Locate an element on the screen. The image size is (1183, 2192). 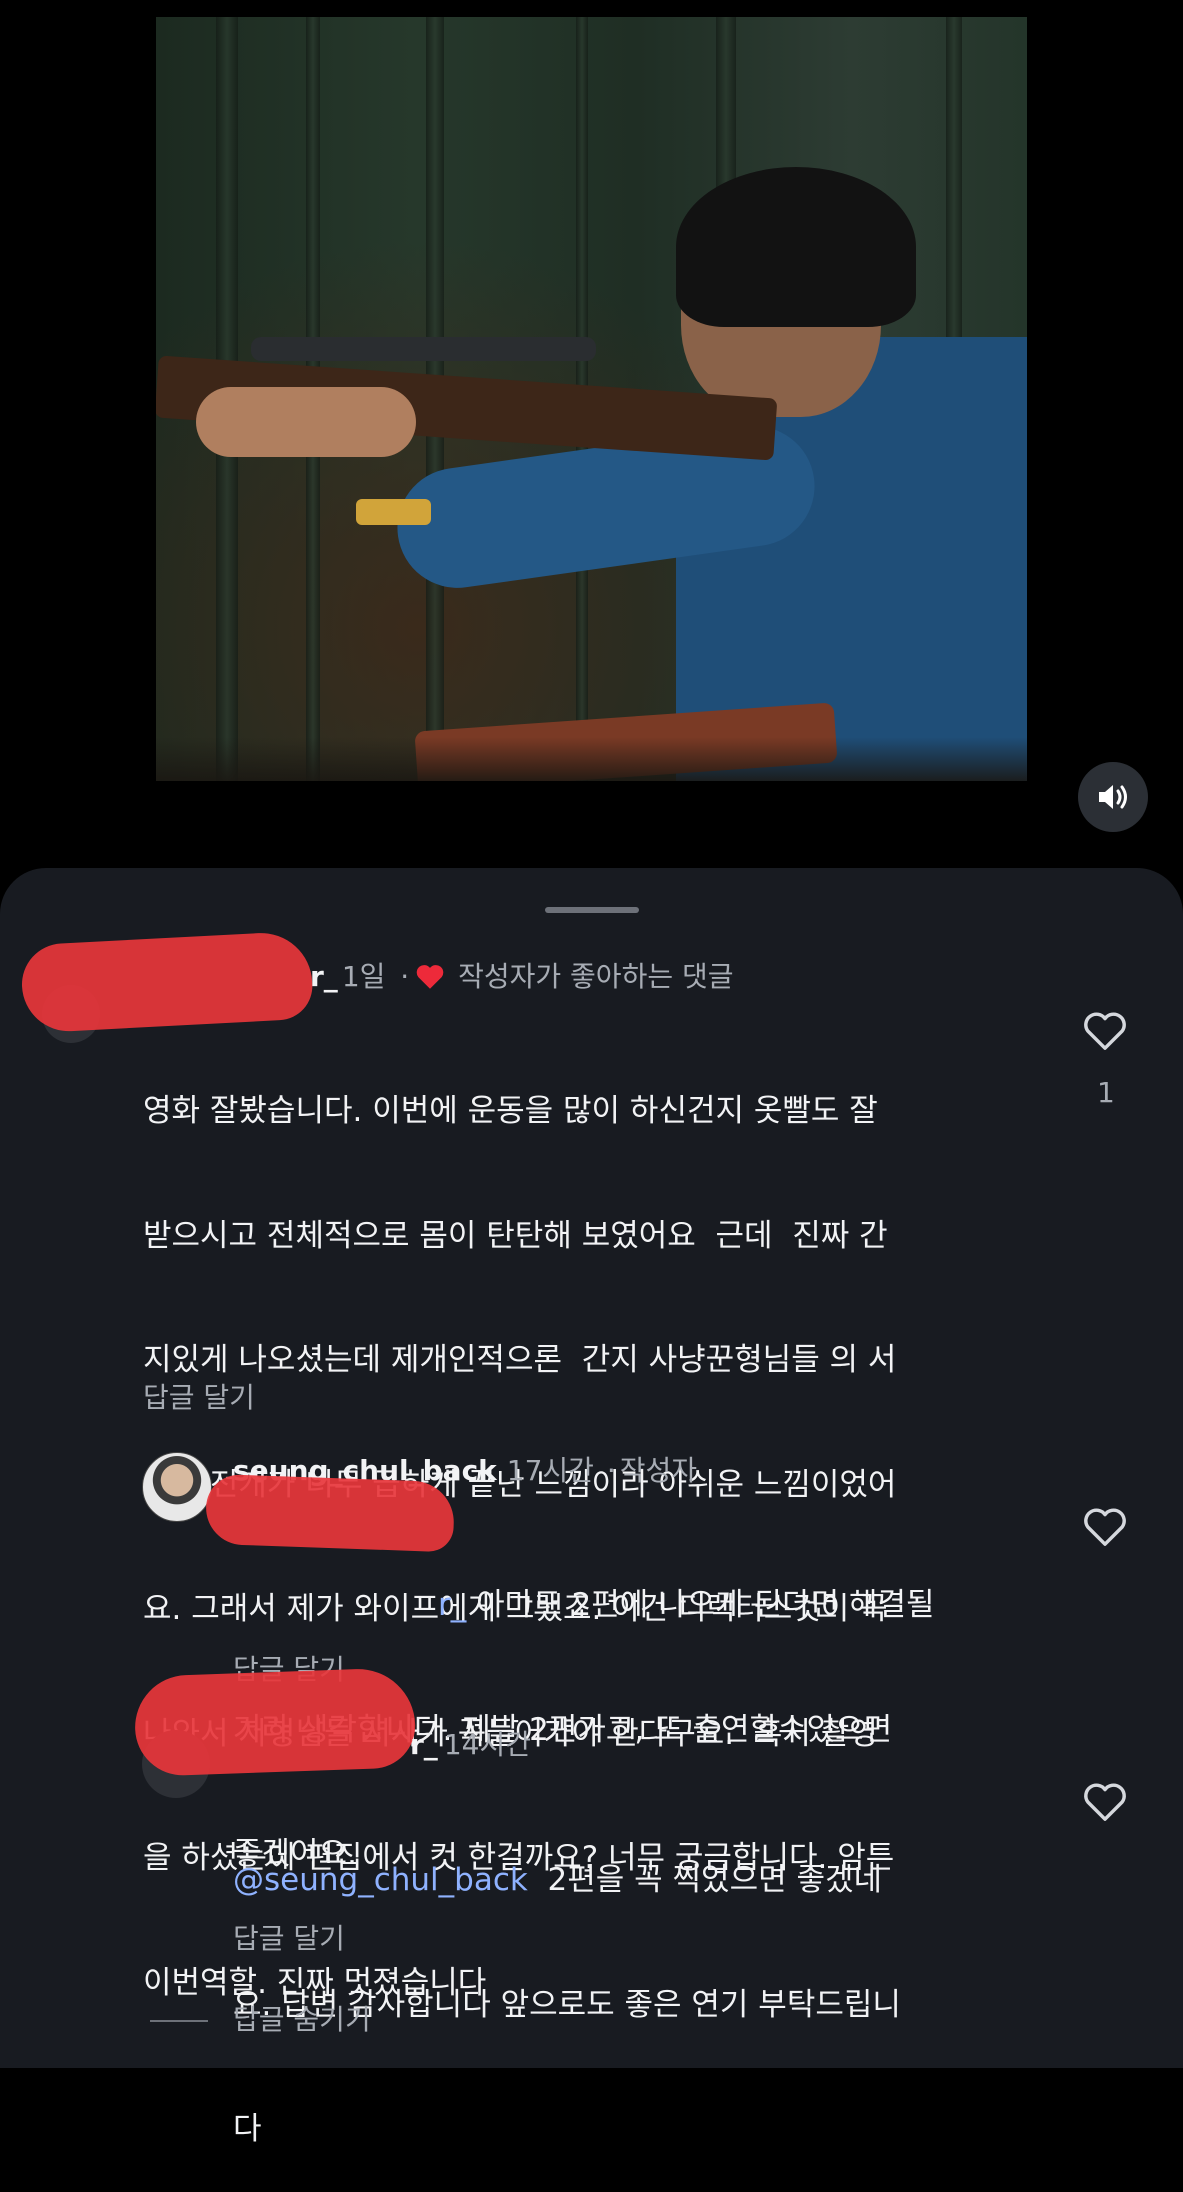
reply-time: 14시간 is located at coordinates (487, 1744).